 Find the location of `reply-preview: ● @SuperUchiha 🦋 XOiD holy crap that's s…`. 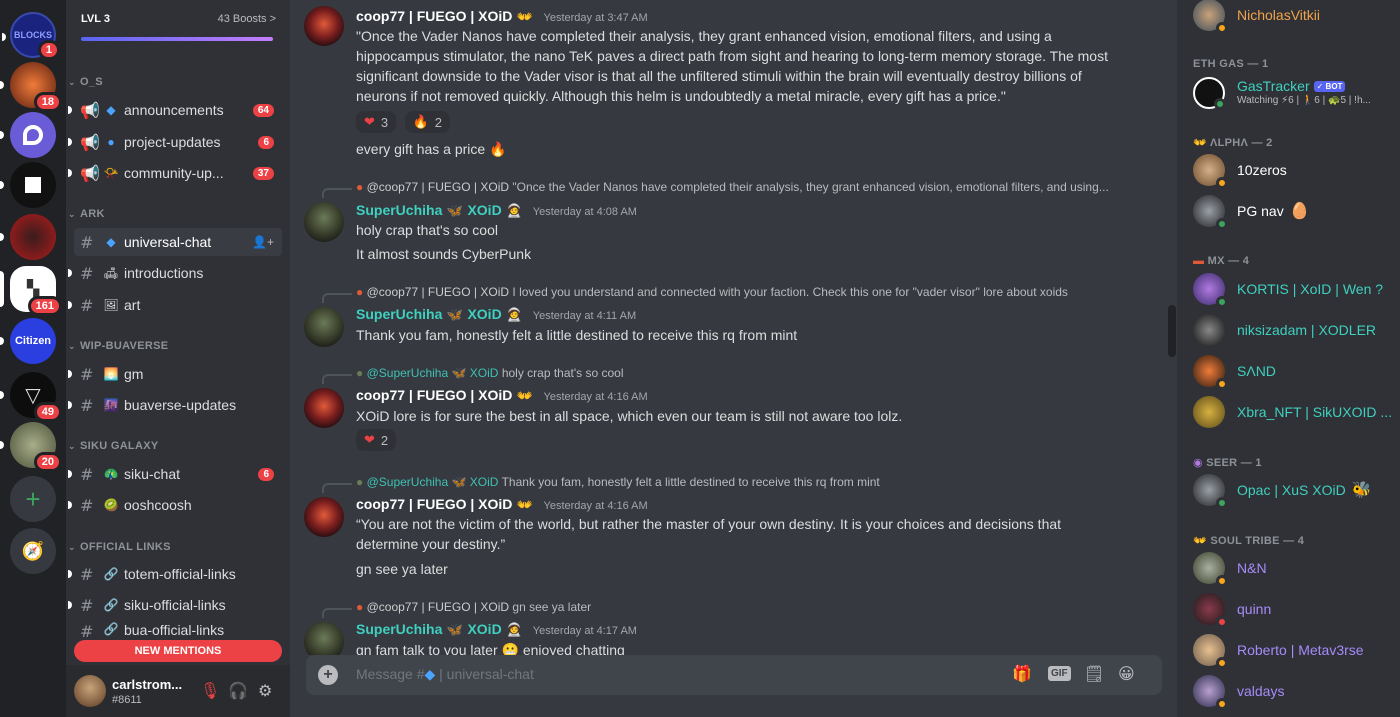

reply-preview: ● @SuperUchiha 🦋 XOiD holy crap that's s… is located at coordinates (490, 373).